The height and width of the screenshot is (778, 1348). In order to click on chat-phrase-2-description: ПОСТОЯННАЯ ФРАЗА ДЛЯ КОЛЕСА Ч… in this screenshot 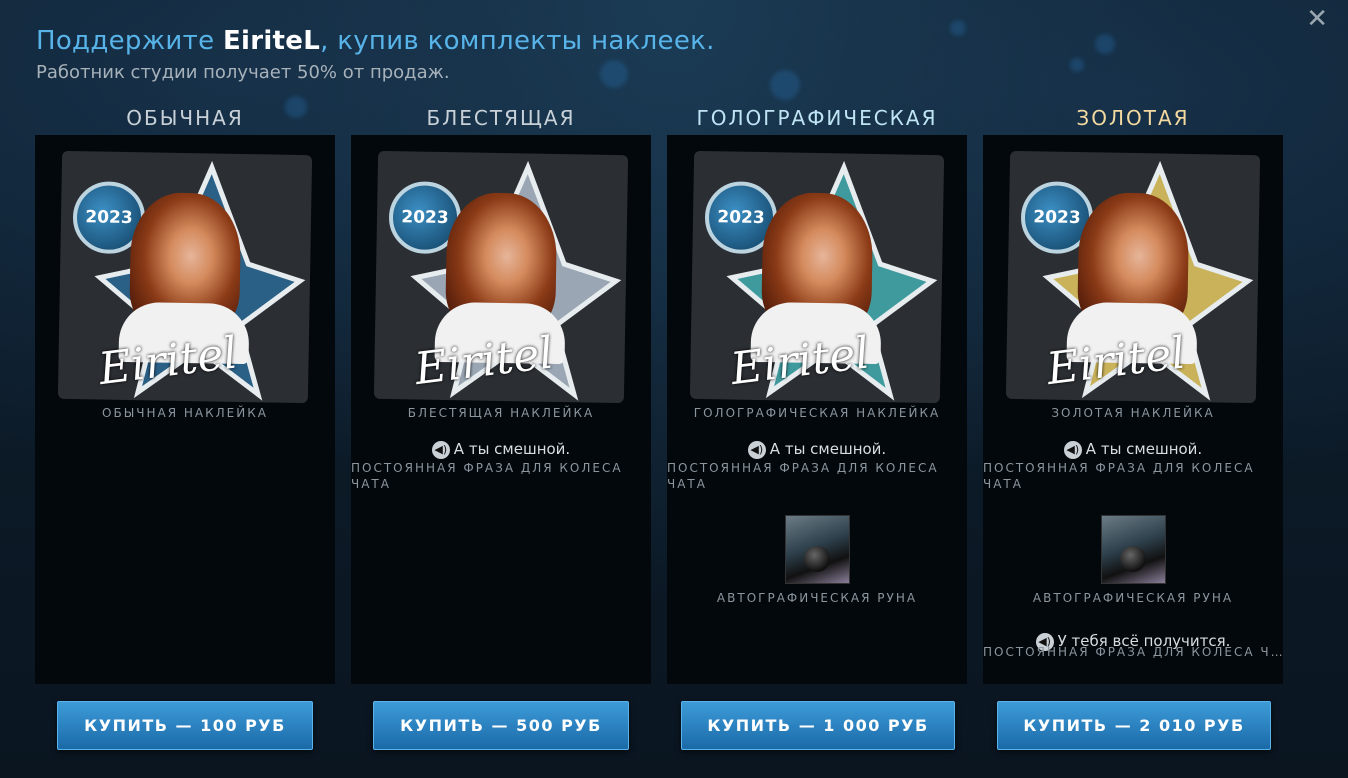, I will do `click(1133, 652)`.